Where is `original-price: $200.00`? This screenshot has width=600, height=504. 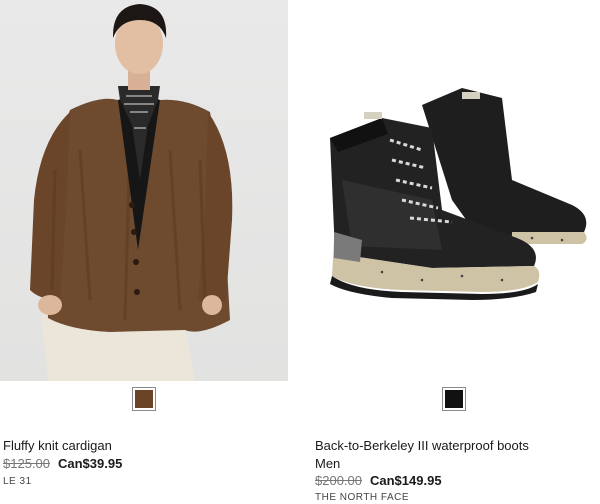 original-price: $200.00 is located at coordinates (338, 480).